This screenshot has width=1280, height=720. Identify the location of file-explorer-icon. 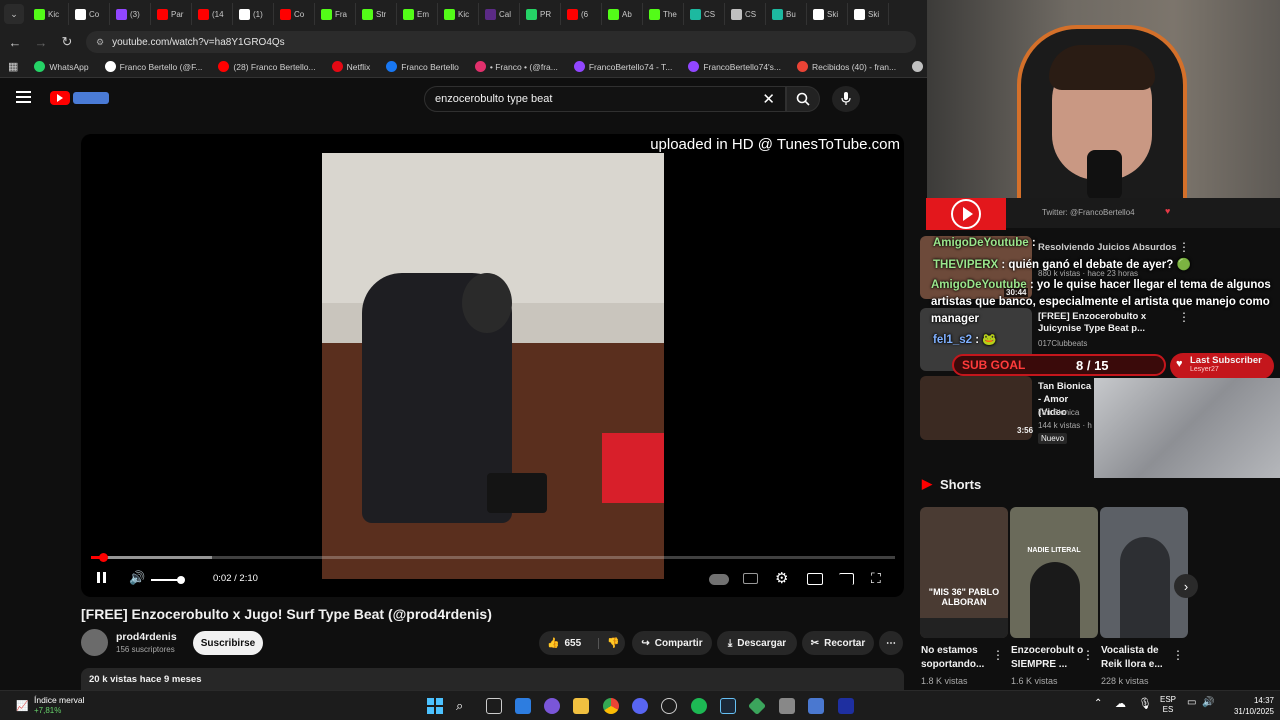
(581, 706).